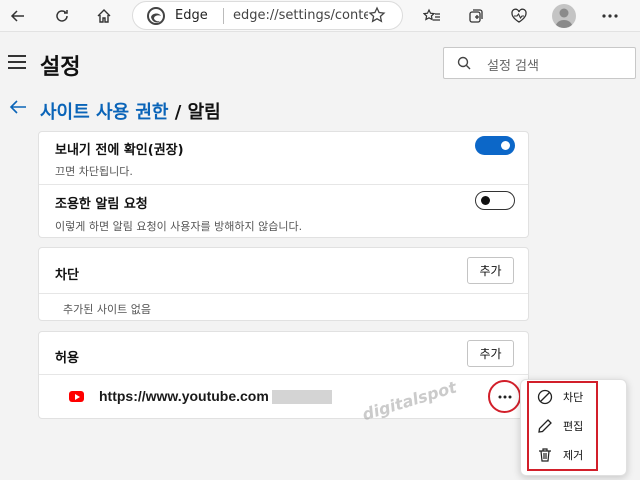  I want to click on breadcrumb: 사이트 사용 권한 / 알림, so click(130, 111).